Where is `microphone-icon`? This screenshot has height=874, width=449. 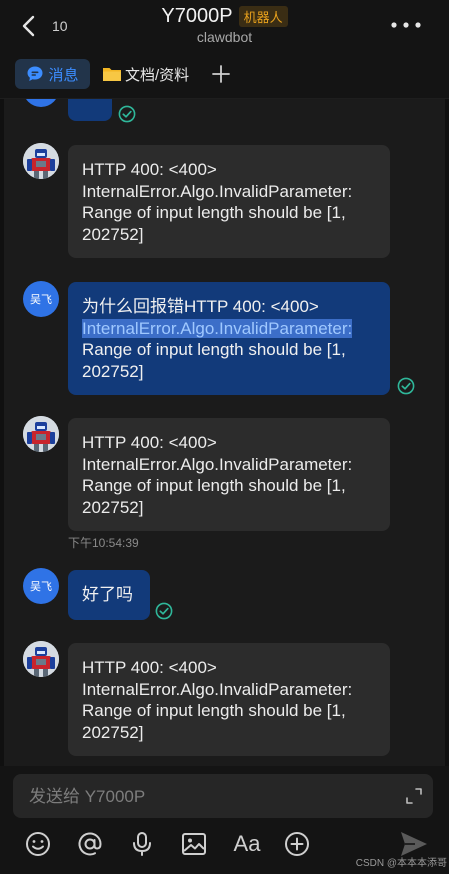
microphone-icon is located at coordinates (142, 844).